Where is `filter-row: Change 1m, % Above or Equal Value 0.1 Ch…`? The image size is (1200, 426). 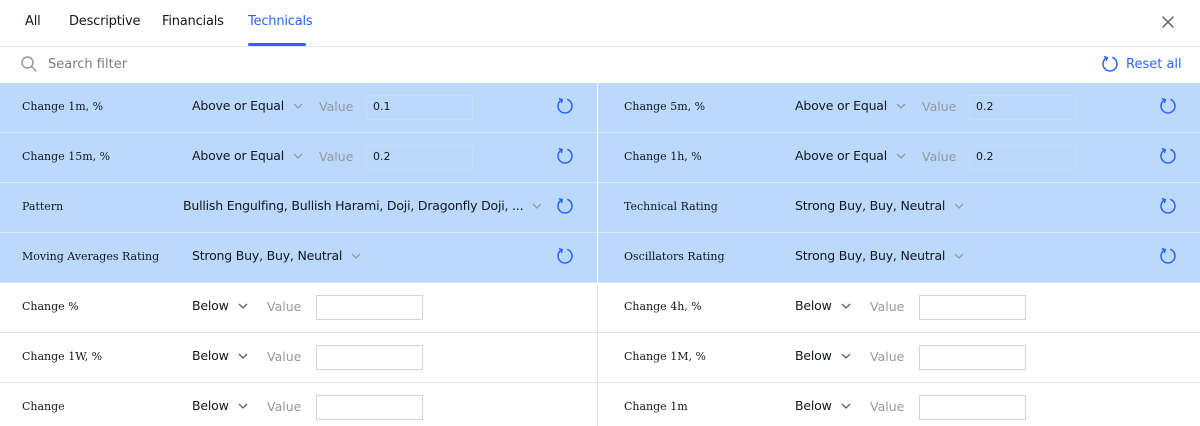
filter-row: Change 1m, % Above or Equal Value 0.1 Ch… is located at coordinates (600, 108).